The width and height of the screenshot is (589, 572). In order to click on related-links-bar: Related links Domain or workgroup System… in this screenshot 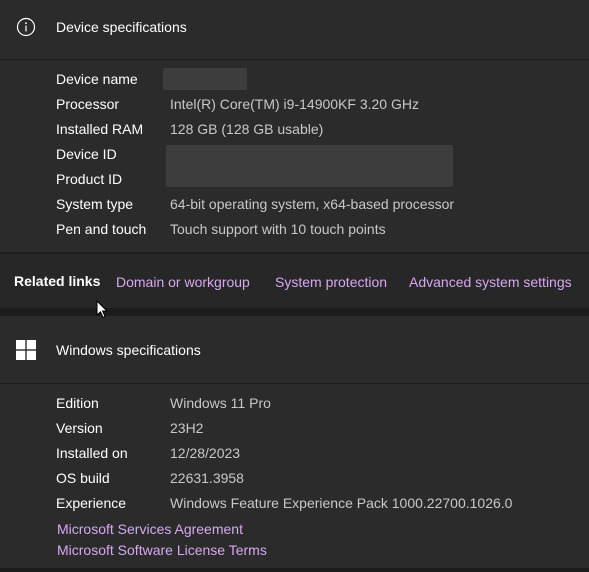, I will do `click(294, 281)`.